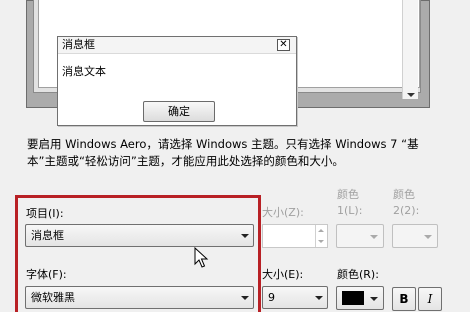 The image size is (470, 312). What do you see at coordinates (348, 194) in the screenshot?
I see `color1-label-line1: 颜色` at bounding box center [348, 194].